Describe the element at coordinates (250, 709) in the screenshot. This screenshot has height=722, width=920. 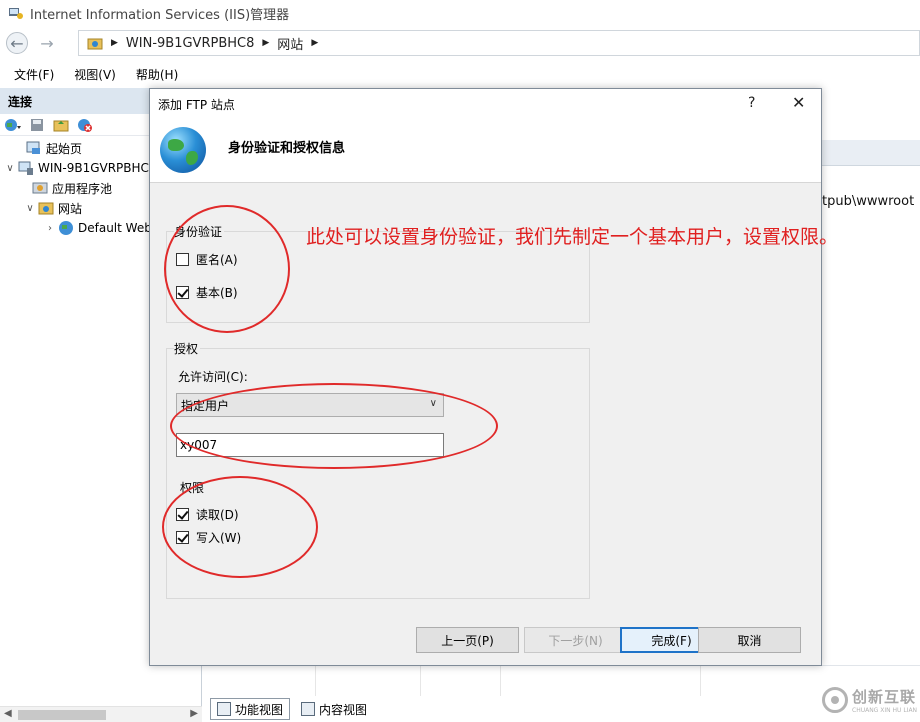
I see `tab-features-view: 功能视图` at that location.